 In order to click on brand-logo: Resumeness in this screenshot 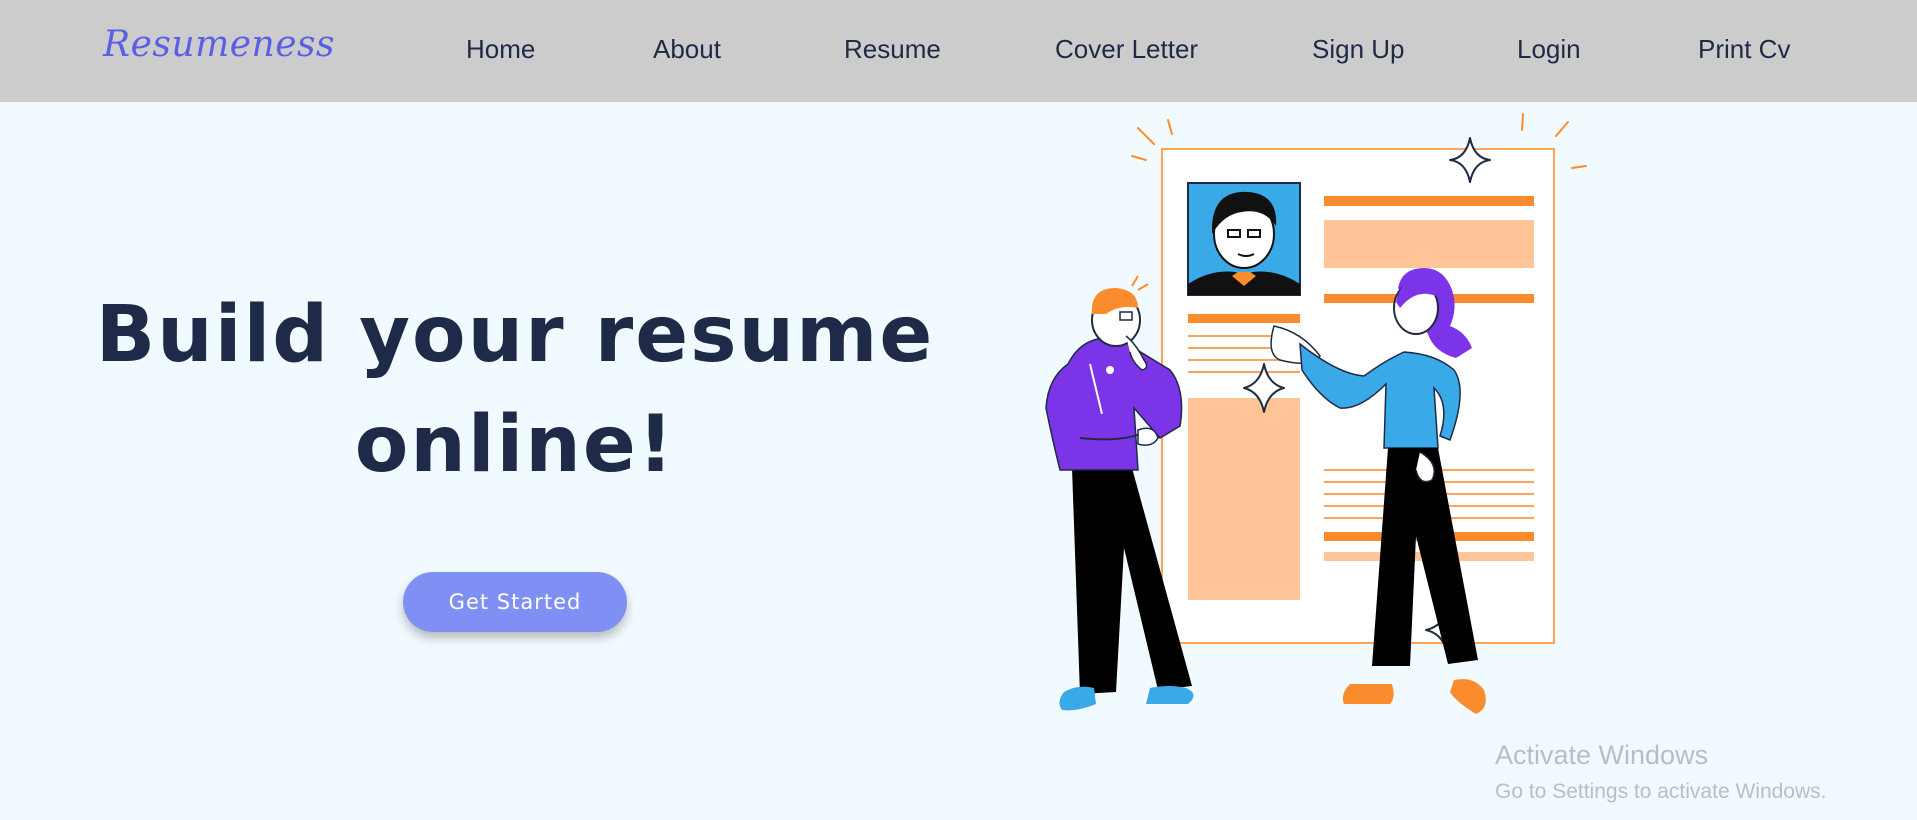, I will do `click(219, 44)`.